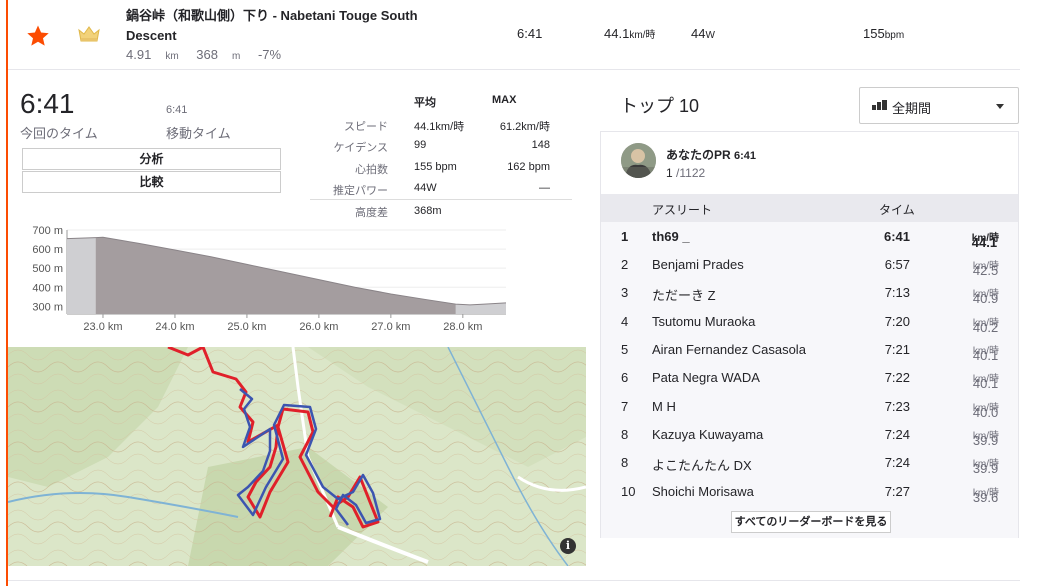 The image size is (1043, 586). What do you see at coordinates (809, 293) in the screenshot?
I see `table-row: 3 ただーき Z 7:13 40.9 km/時` at bounding box center [809, 293].